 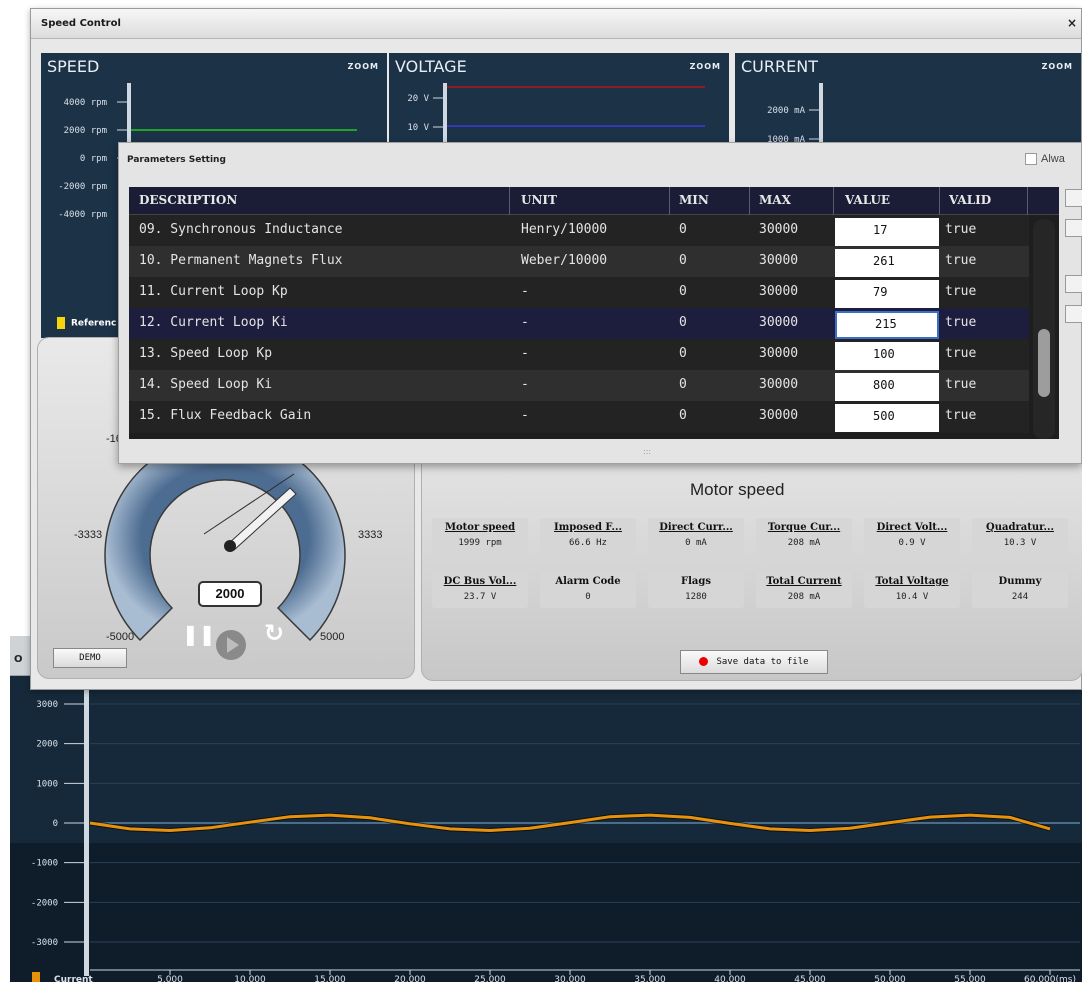 What do you see at coordinates (867, 200) in the screenshot?
I see `column-header: VALUE` at bounding box center [867, 200].